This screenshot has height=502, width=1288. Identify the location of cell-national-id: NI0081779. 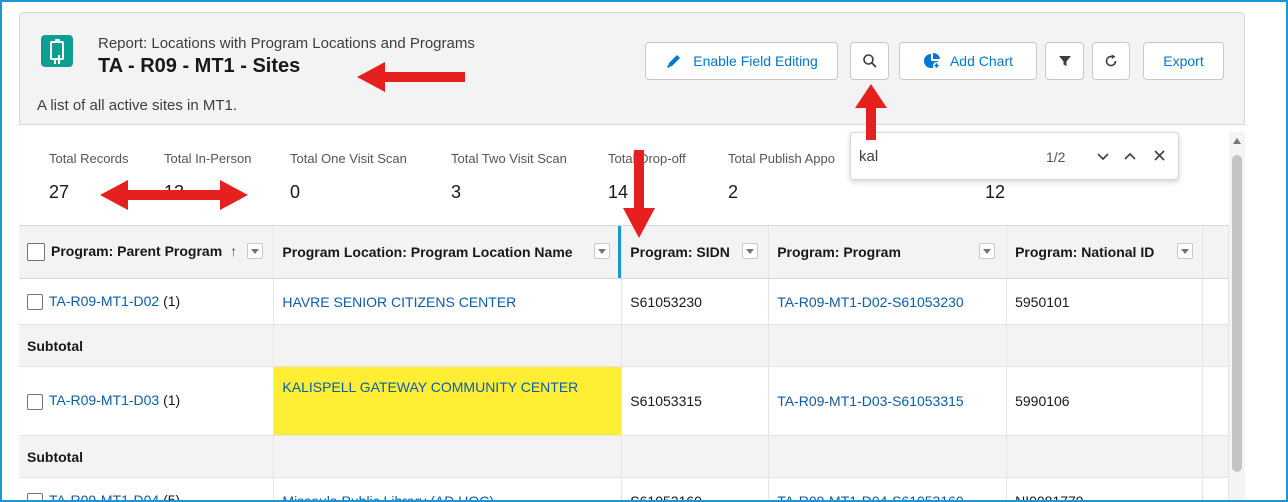
(1104, 488).